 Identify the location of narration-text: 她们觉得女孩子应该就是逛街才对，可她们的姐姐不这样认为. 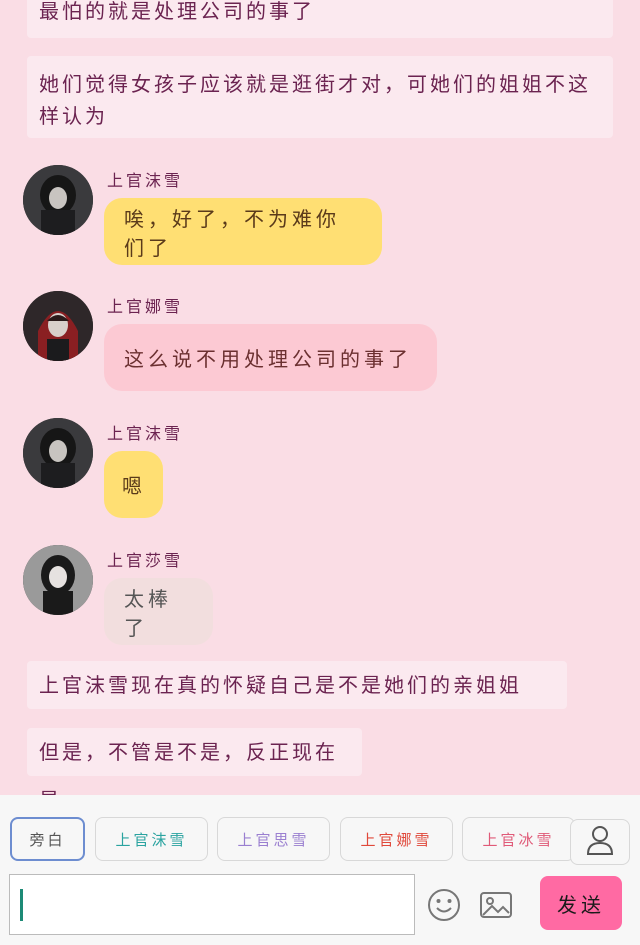
(315, 100).